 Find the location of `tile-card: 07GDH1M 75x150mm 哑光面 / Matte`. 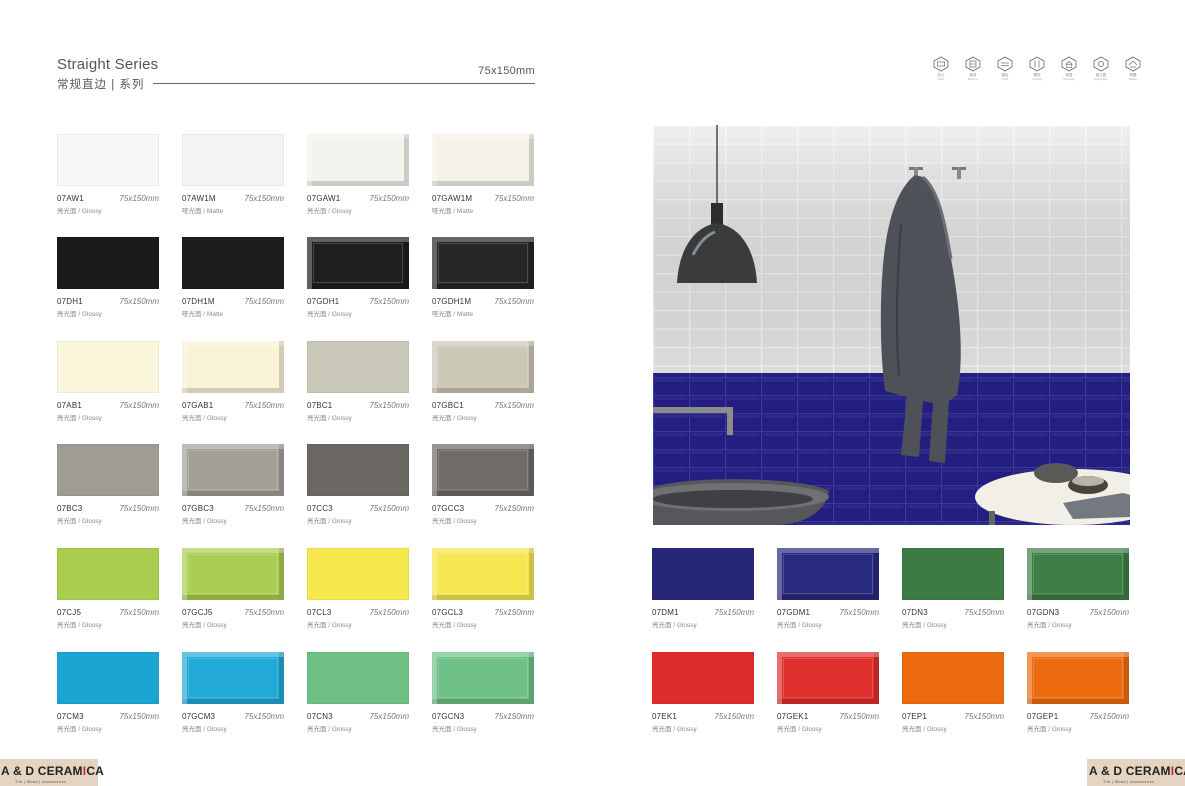

tile-card: 07GDH1M 75x150mm 哑光面 / Matte is located at coordinates (483, 277).